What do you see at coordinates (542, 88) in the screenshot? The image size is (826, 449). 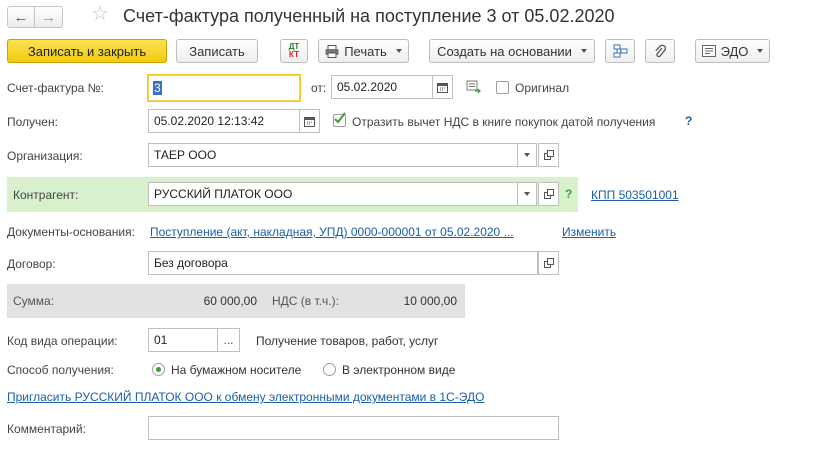 I see `original-label: Оригинал` at bounding box center [542, 88].